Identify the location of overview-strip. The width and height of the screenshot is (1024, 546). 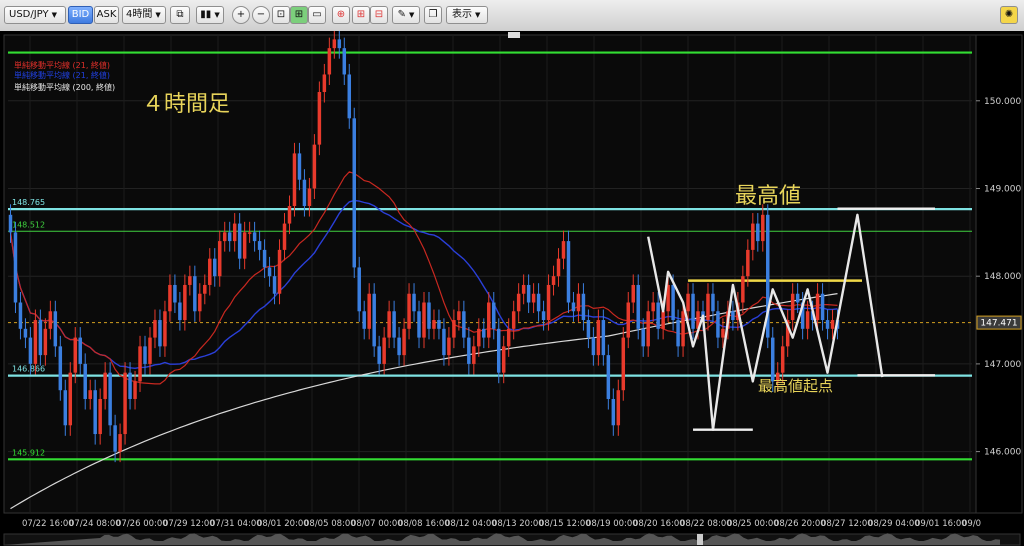
(512, 539).